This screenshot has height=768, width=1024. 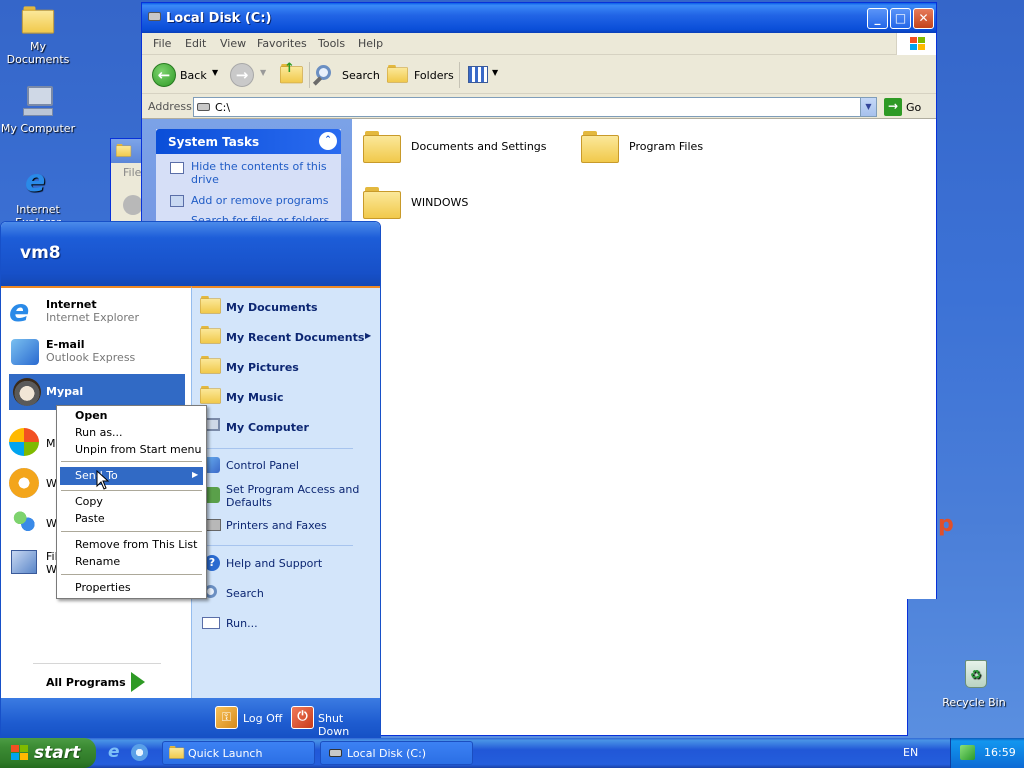 What do you see at coordinates (203, 107) in the screenshot?
I see `drive-icon` at bounding box center [203, 107].